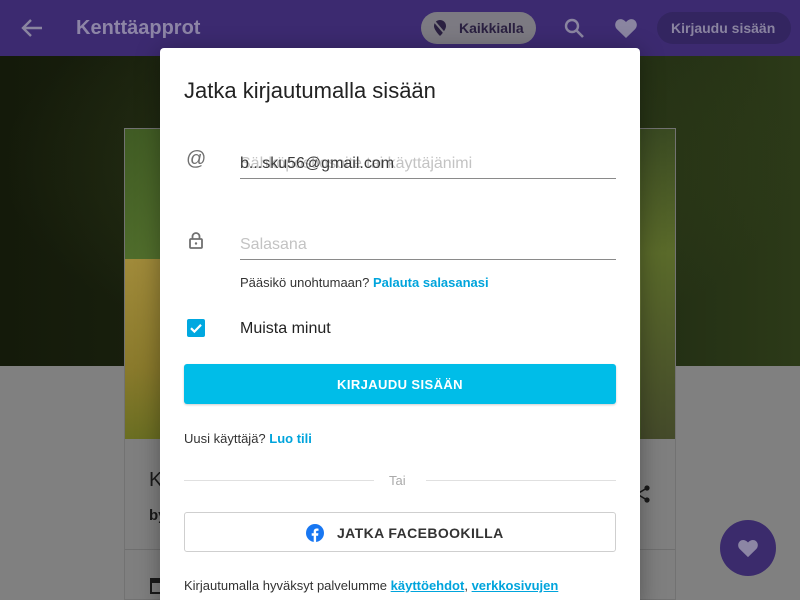 The height and width of the screenshot is (600, 800). I want to click on new-user-row: Uusi käyttäjä? Luo tili, so click(248, 438).